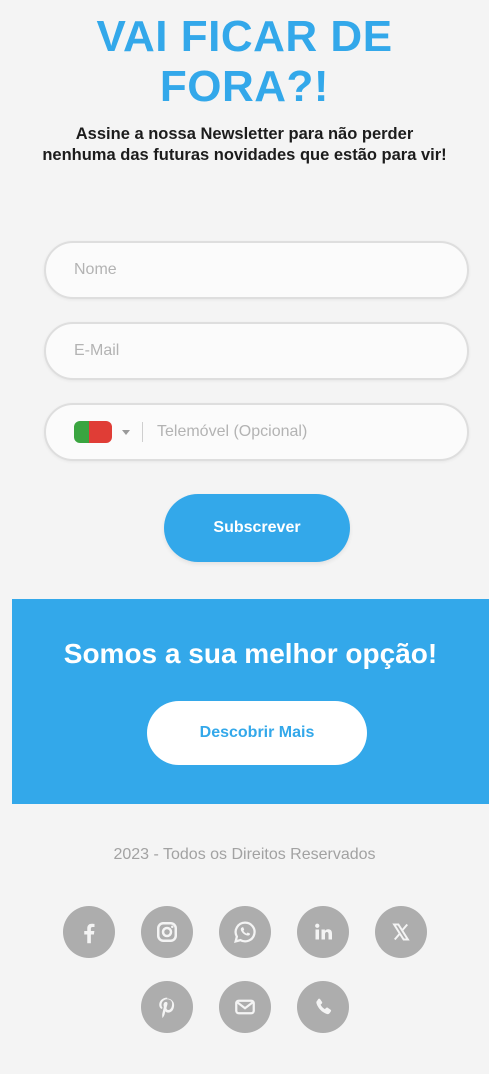 The image size is (489, 1074). I want to click on phone-input, so click(305, 432).